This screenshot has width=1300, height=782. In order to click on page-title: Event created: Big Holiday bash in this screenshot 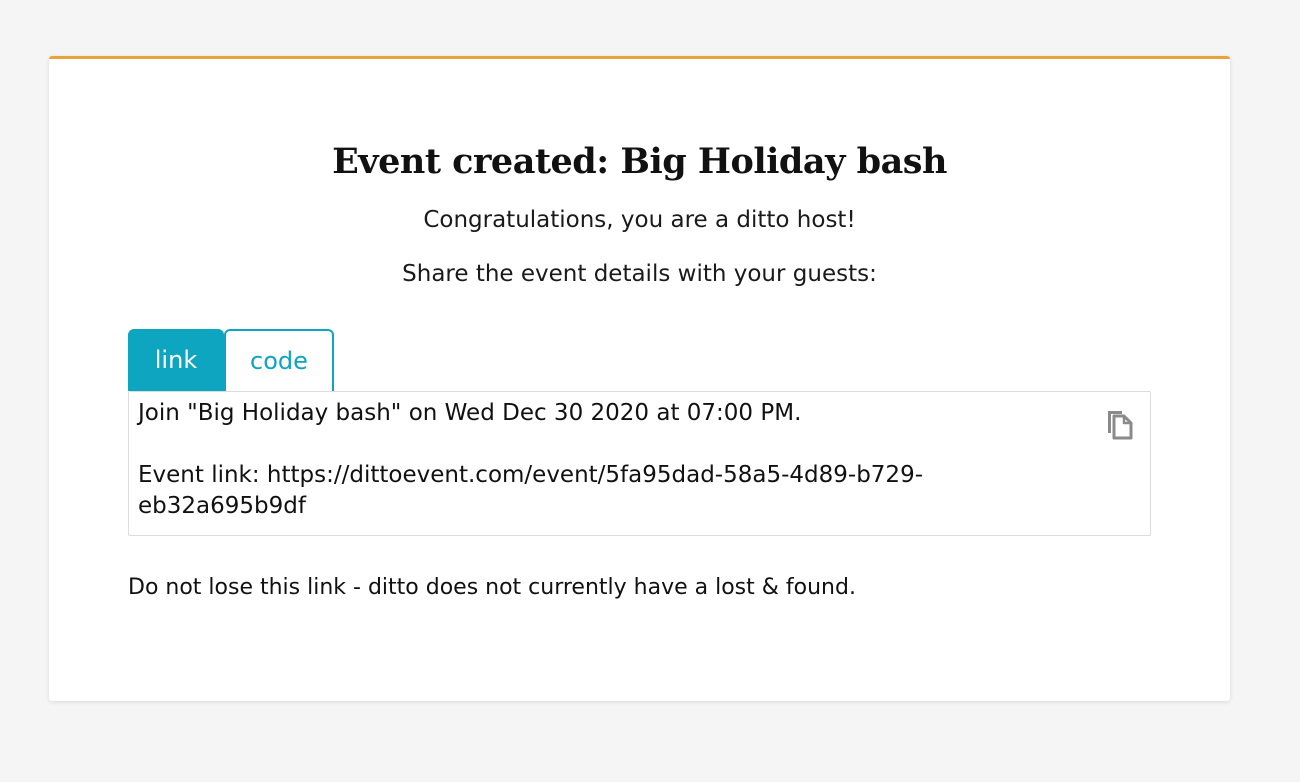, I will do `click(639, 161)`.